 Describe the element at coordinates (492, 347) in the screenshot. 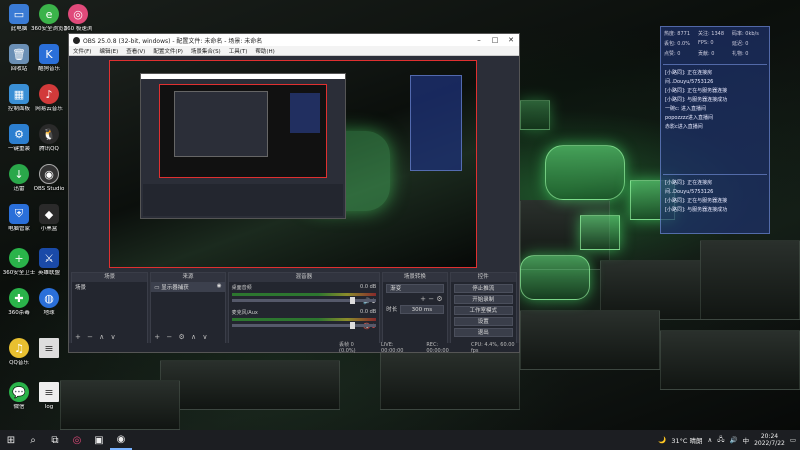

I see `cpu-fps: CPU: 4.4%, 60.00 fps` at that location.